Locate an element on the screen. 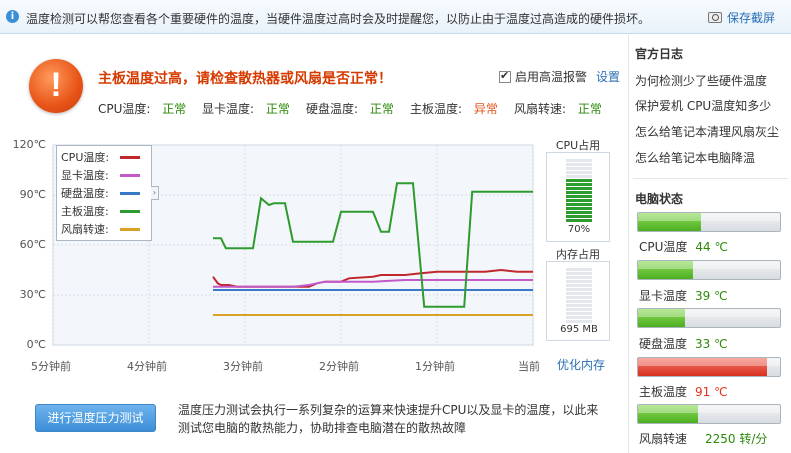 Image resolution: width=791 pixels, height=453 pixels. mem-usage-value: 695 MB is located at coordinates (579, 329).